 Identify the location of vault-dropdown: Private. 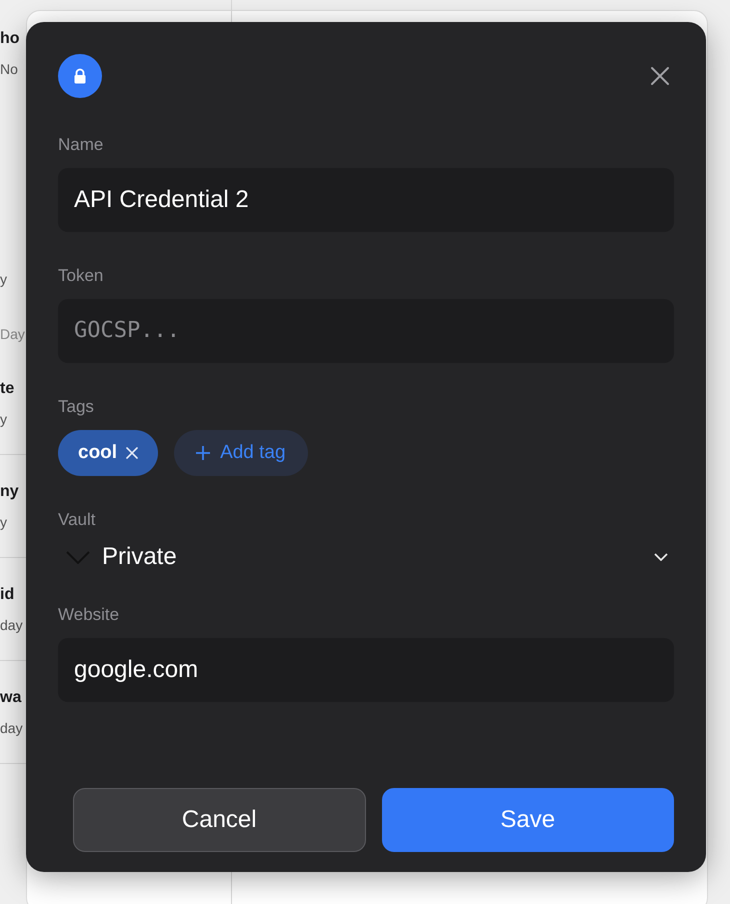
(366, 557).